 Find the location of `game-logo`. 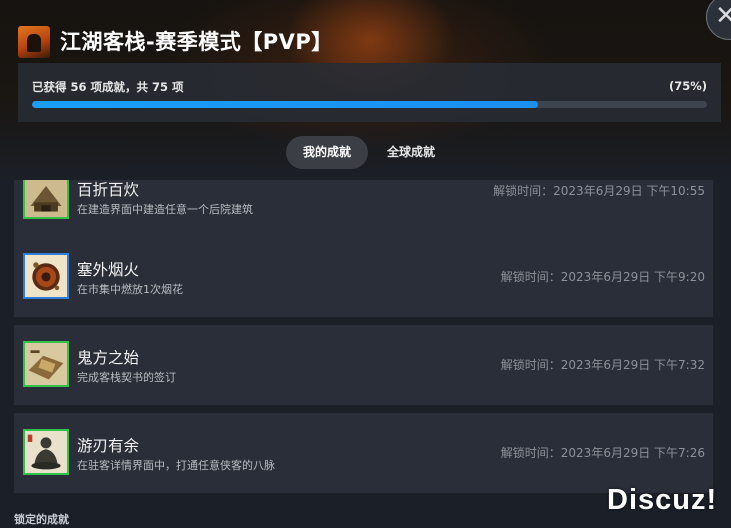

game-logo is located at coordinates (34, 42).